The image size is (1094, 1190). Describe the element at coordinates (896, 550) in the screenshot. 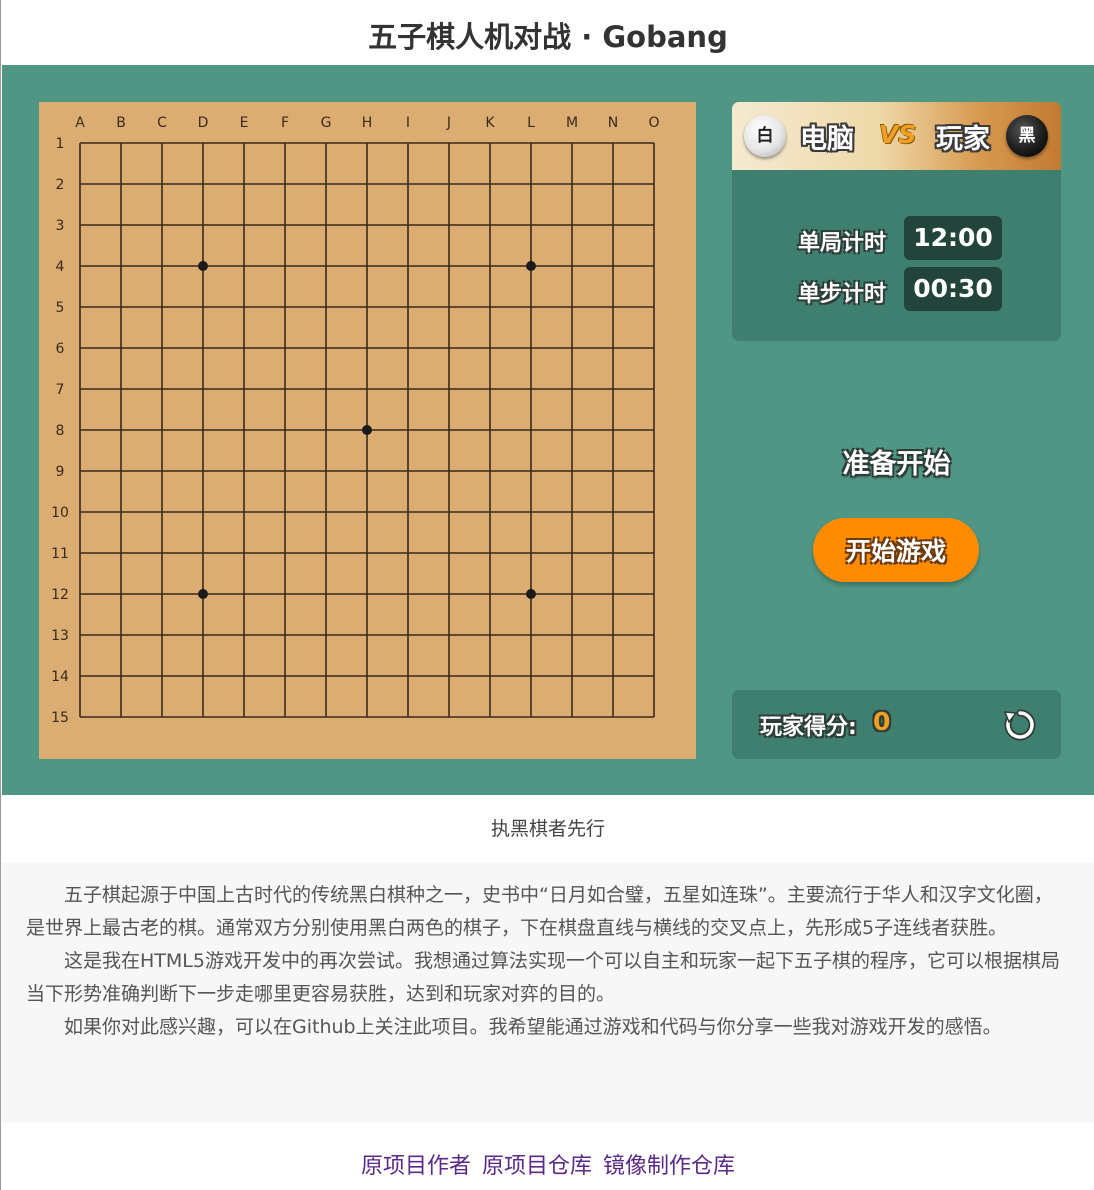

I see `start-game-button: 开始游戏` at that location.